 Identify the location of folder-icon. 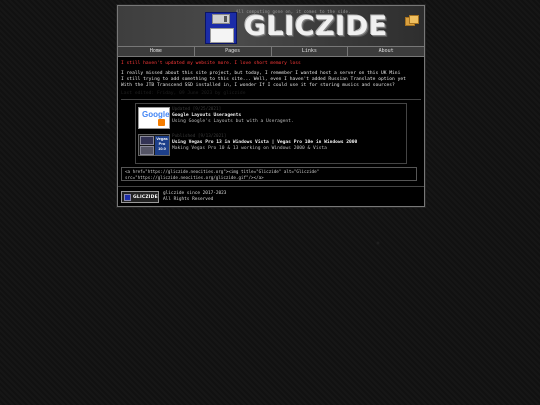
(413, 21).